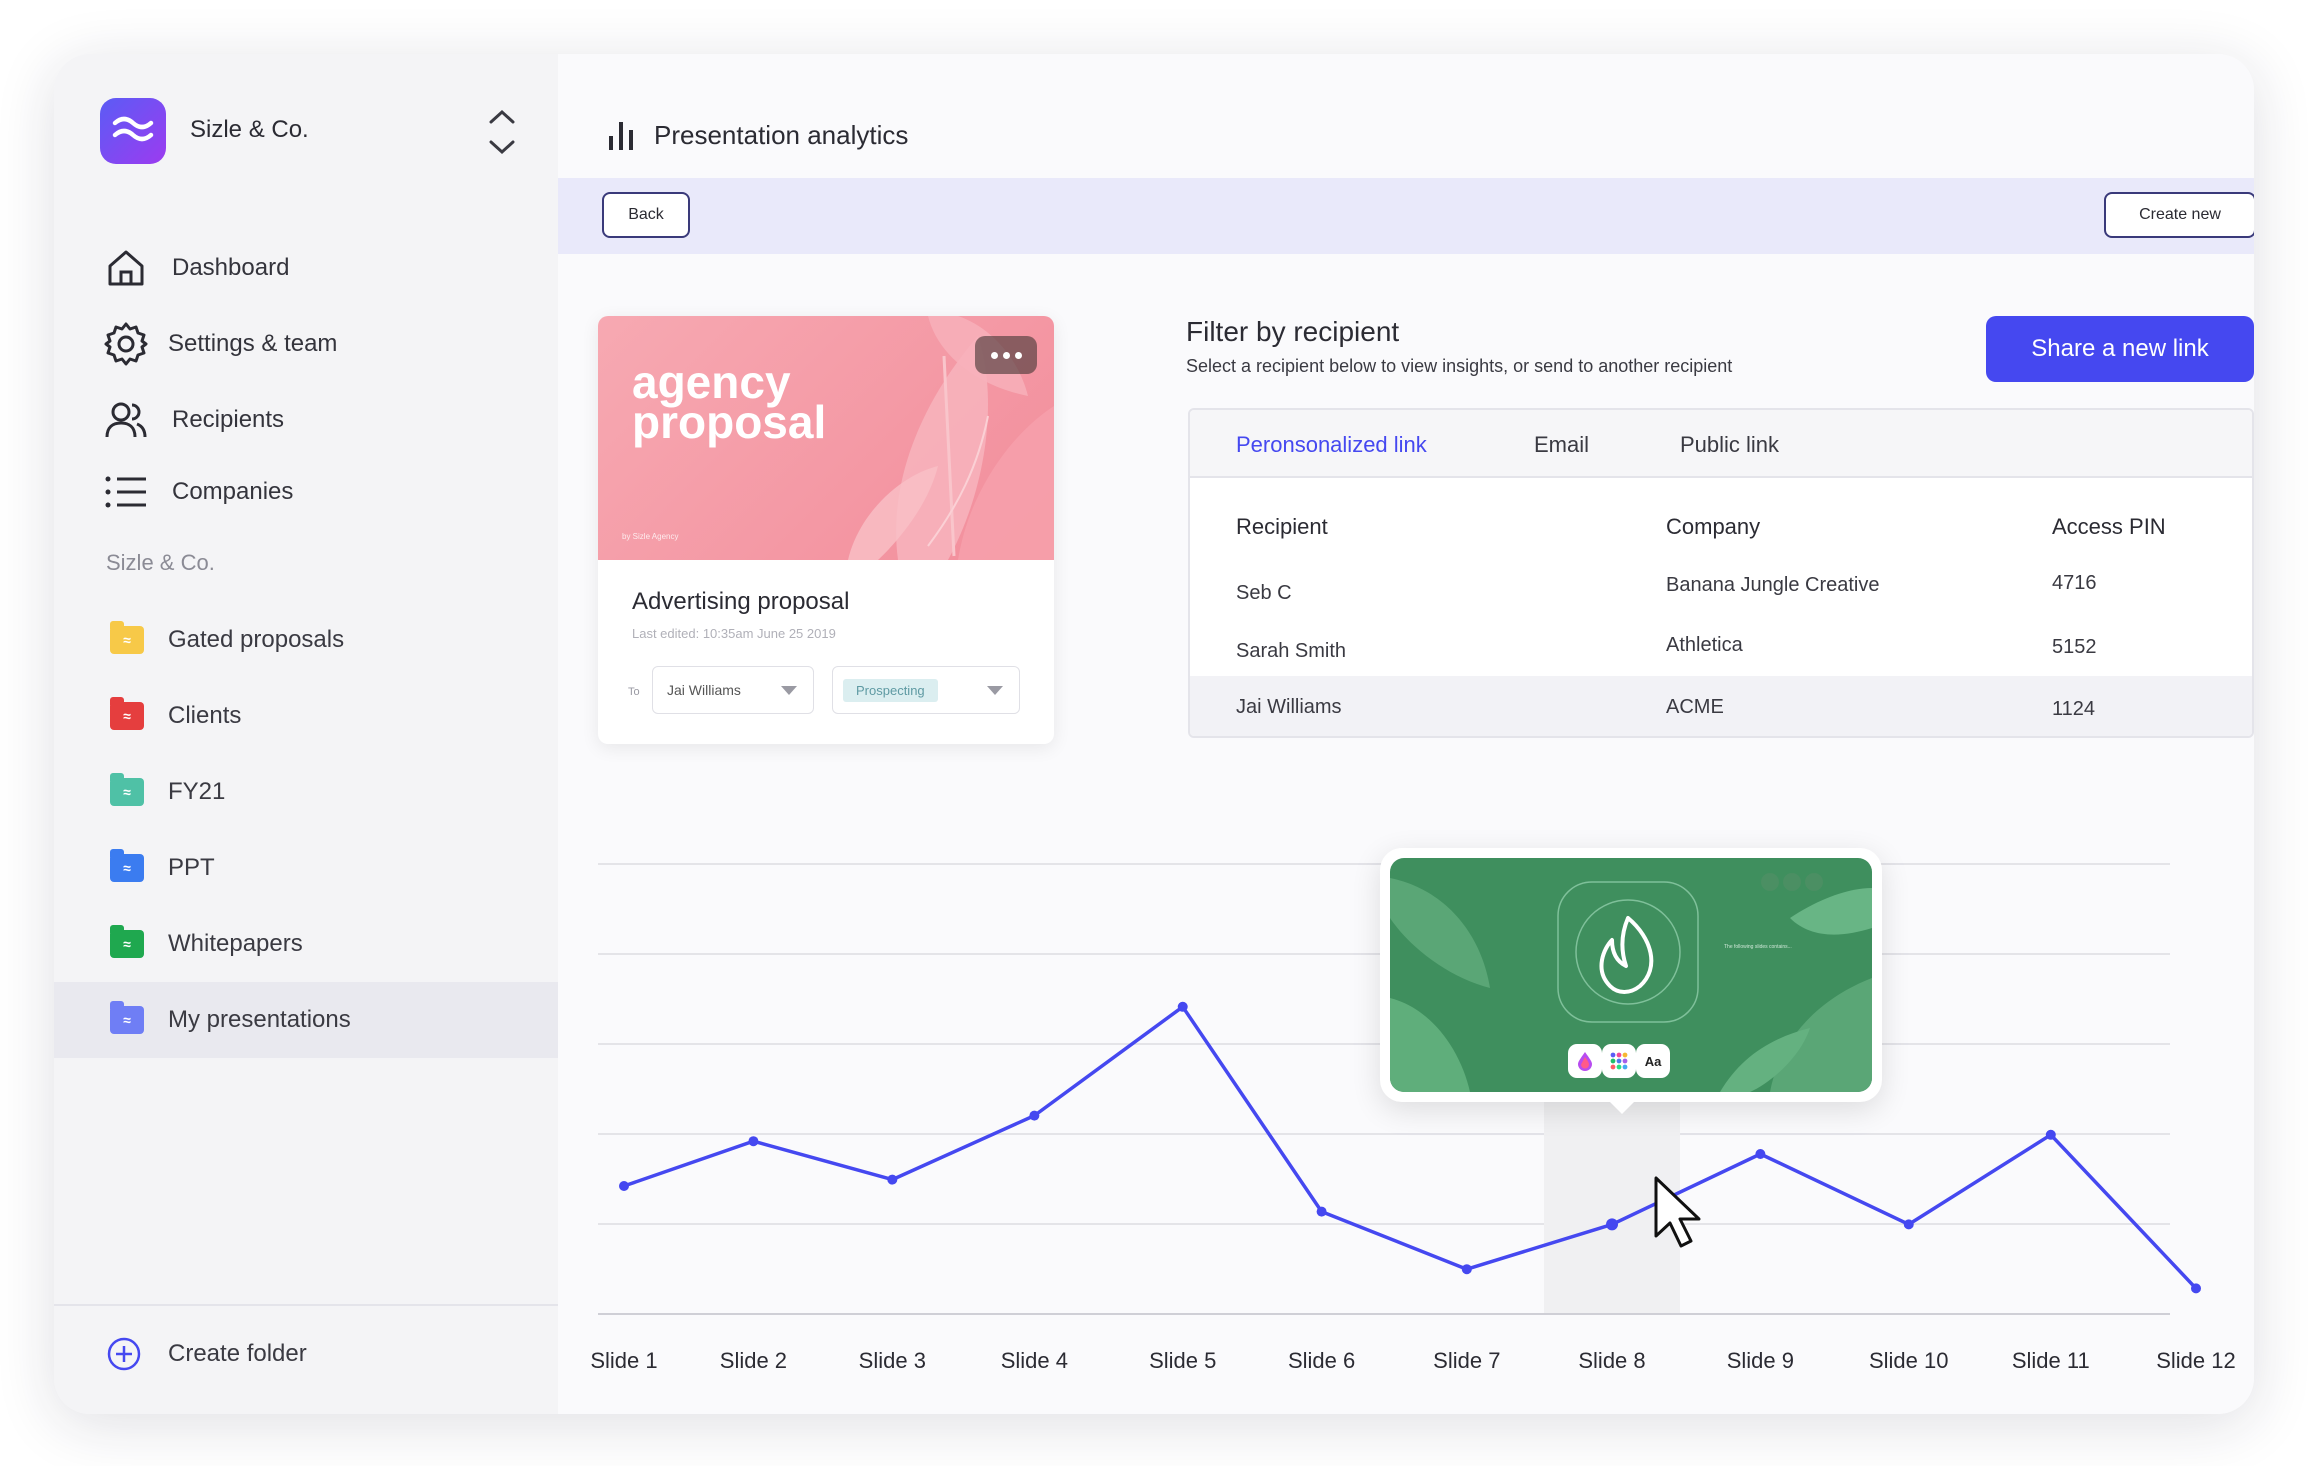 The height and width of the screenshot is (1466, 2308). I want to click on x-tick-label: Slide 9, so click(1760, 1360).